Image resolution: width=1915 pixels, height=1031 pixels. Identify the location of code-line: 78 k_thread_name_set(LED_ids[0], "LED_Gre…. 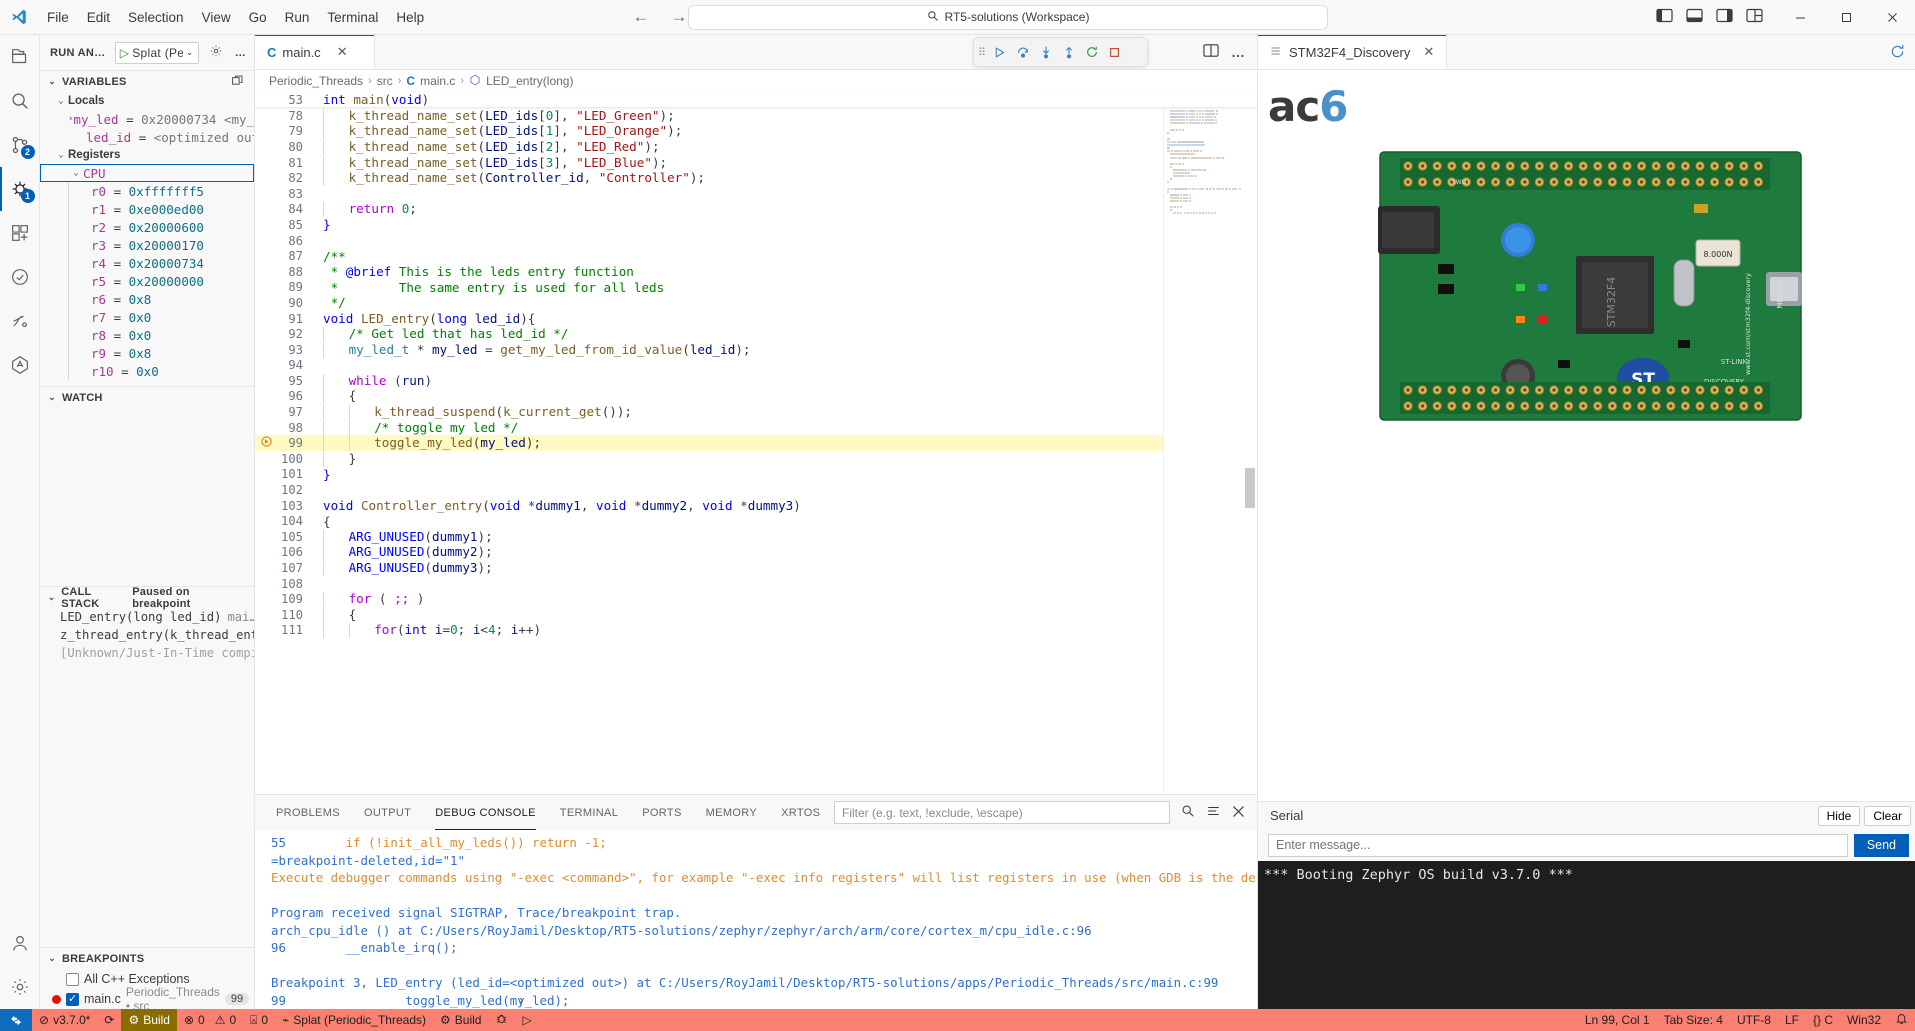
(709, 116).